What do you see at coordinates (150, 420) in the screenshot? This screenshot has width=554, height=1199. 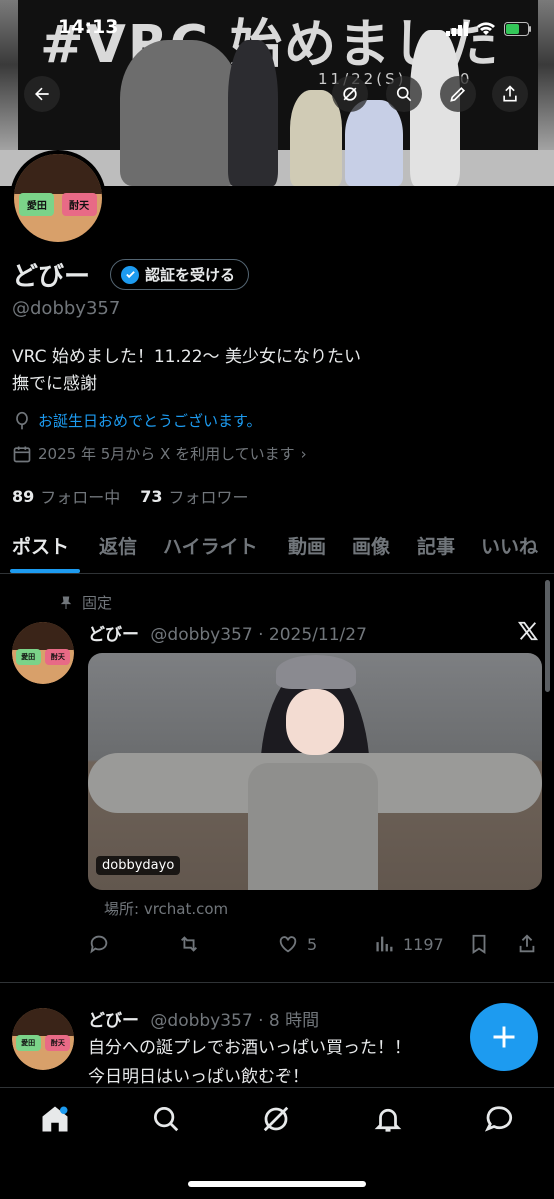 I see `birthday-link: お誕生日おめでとうございます。` at bounding box center [150, 420].